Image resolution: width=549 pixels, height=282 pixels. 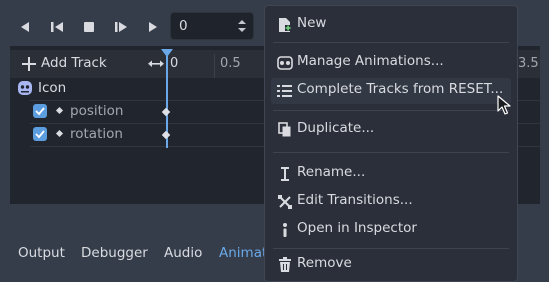 What do you see at coordinates (285, 202) in the screenshot?
I see `transitions-icon` at bounding box center [285, 202].